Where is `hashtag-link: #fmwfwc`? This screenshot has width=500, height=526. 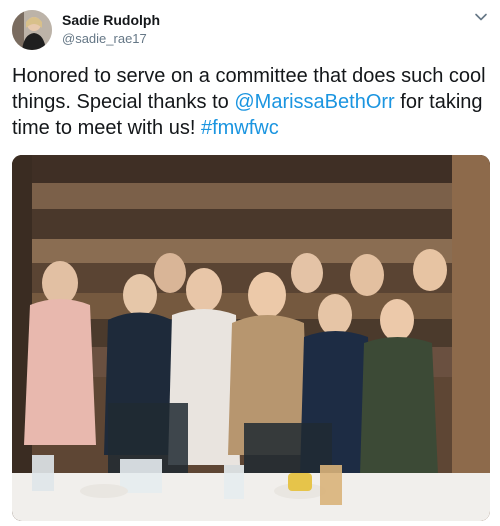 hashtag-link: #fmwfwc is located at coordinates (240, 128).